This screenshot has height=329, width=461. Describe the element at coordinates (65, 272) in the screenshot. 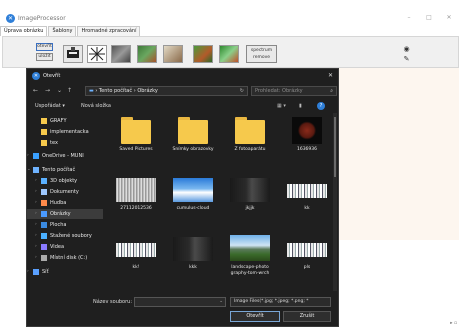

I see `nav-item: › Síť` at that location.